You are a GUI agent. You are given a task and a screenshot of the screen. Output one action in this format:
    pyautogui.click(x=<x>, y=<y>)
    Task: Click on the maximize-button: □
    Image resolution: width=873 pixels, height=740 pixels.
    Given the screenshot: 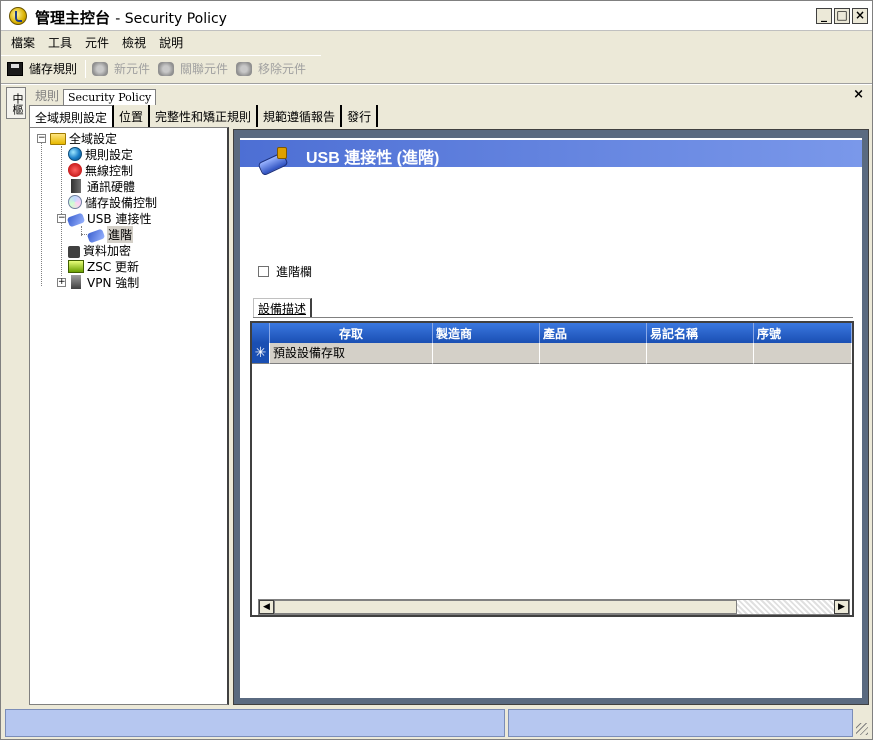 What is the action you would take?
    pyautogui.click(x=842, y=16)
    